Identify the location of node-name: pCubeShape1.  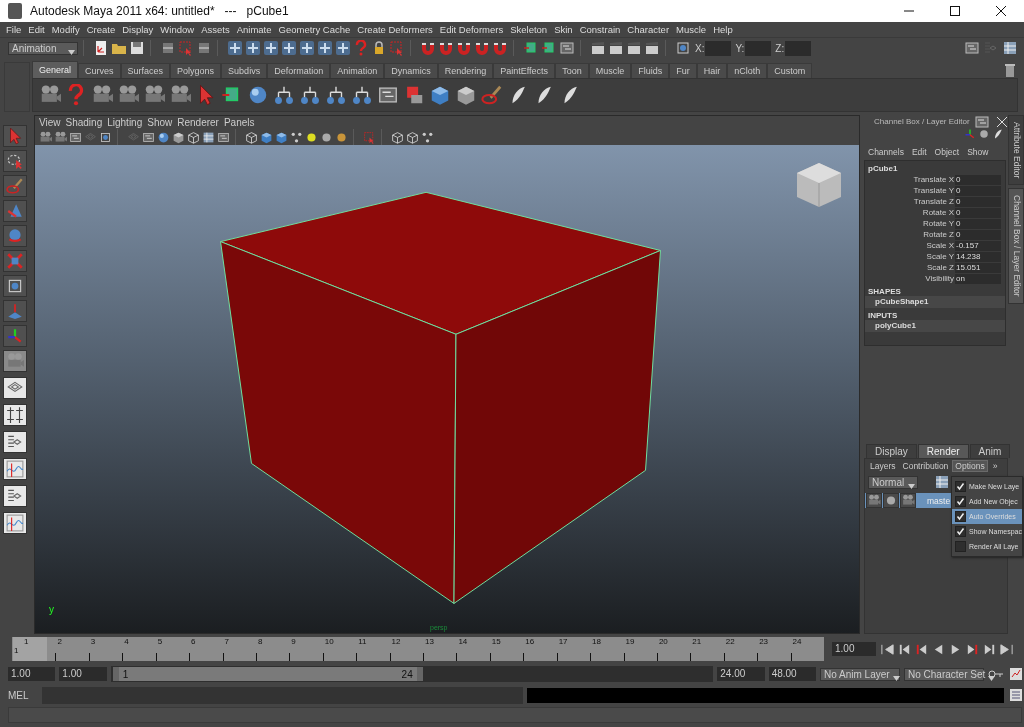
(935, 302).